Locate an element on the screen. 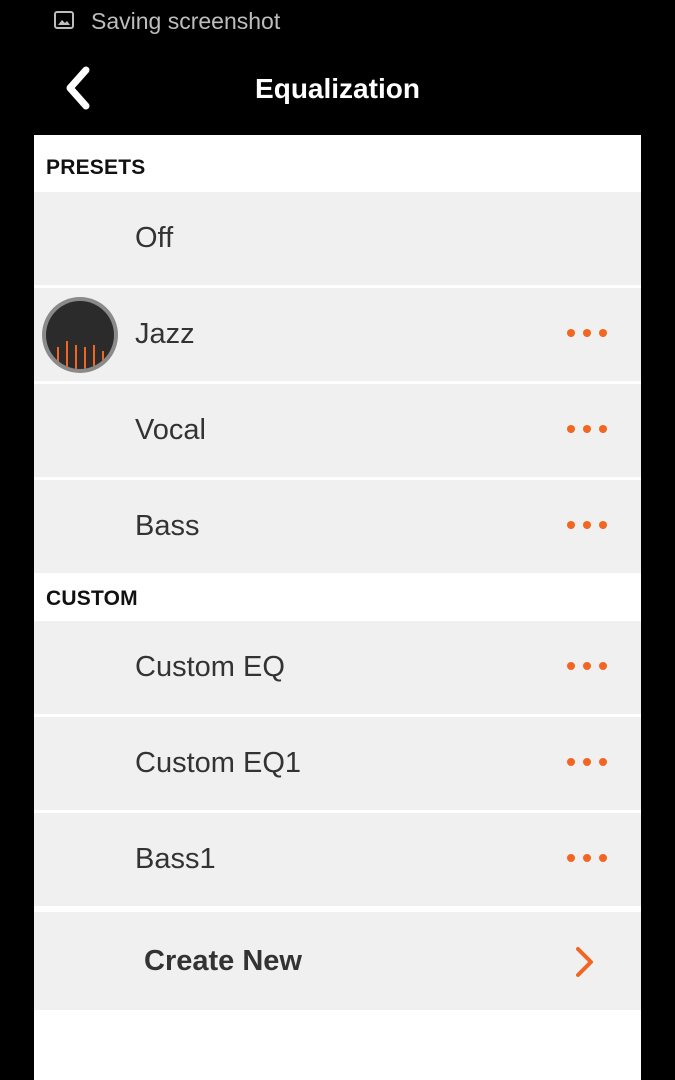 This screenshot has height=1080, width=675. status-text: Saving screenshot is located at coordinates (186, 21).